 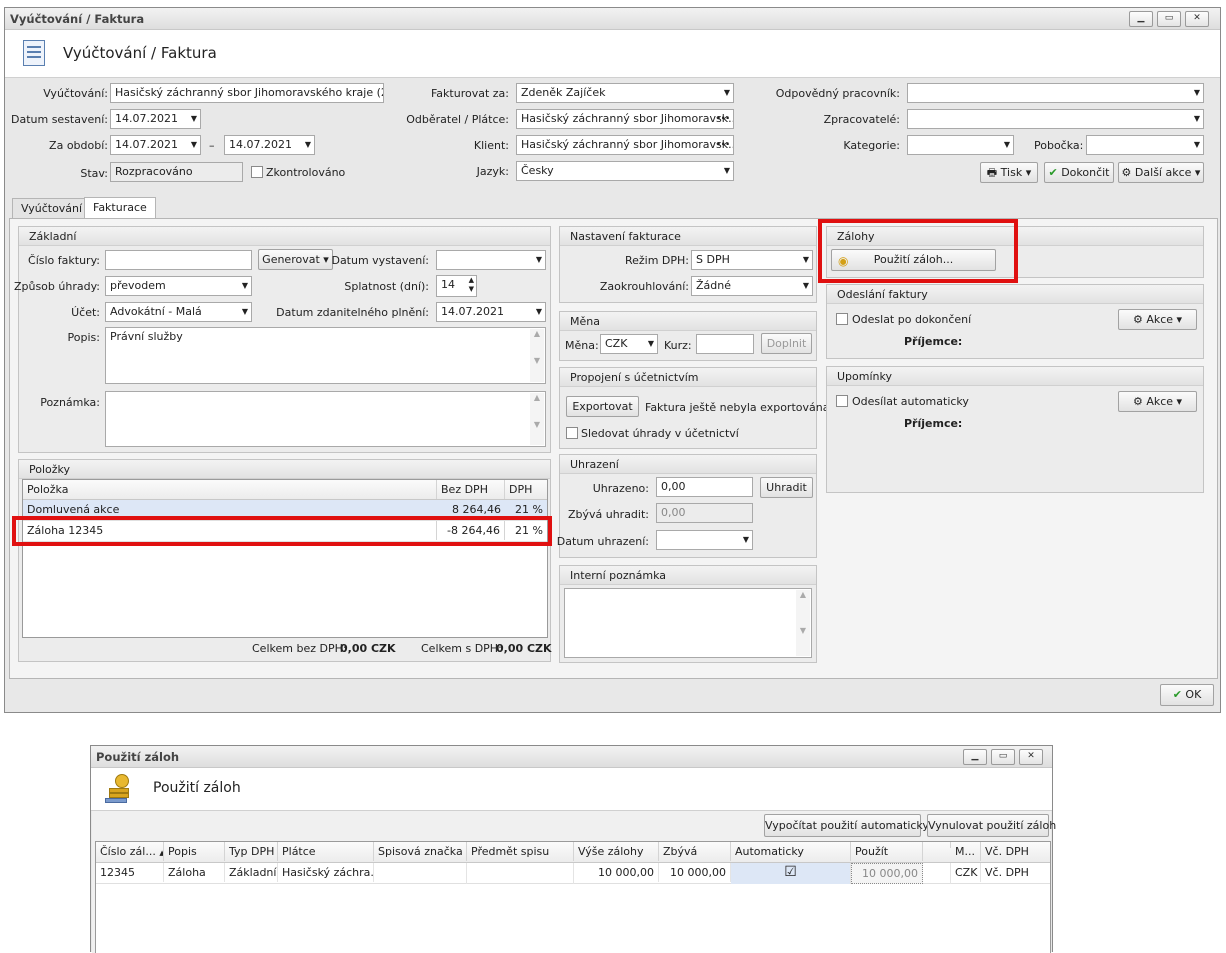 I want to click on row-bez-dph: 8 264,46, so click(x=476, y=509).